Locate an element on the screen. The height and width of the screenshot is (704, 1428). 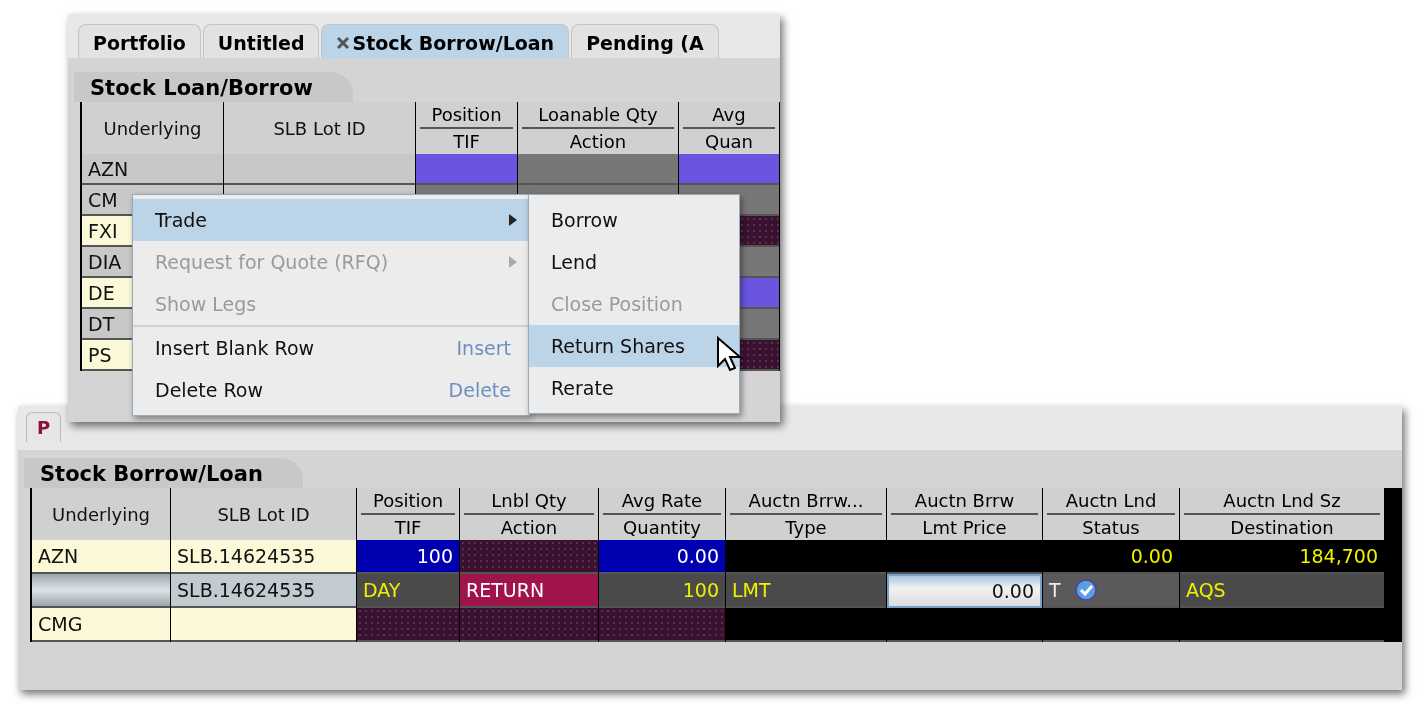
column-header: Type is located at coordinates (806, 527).